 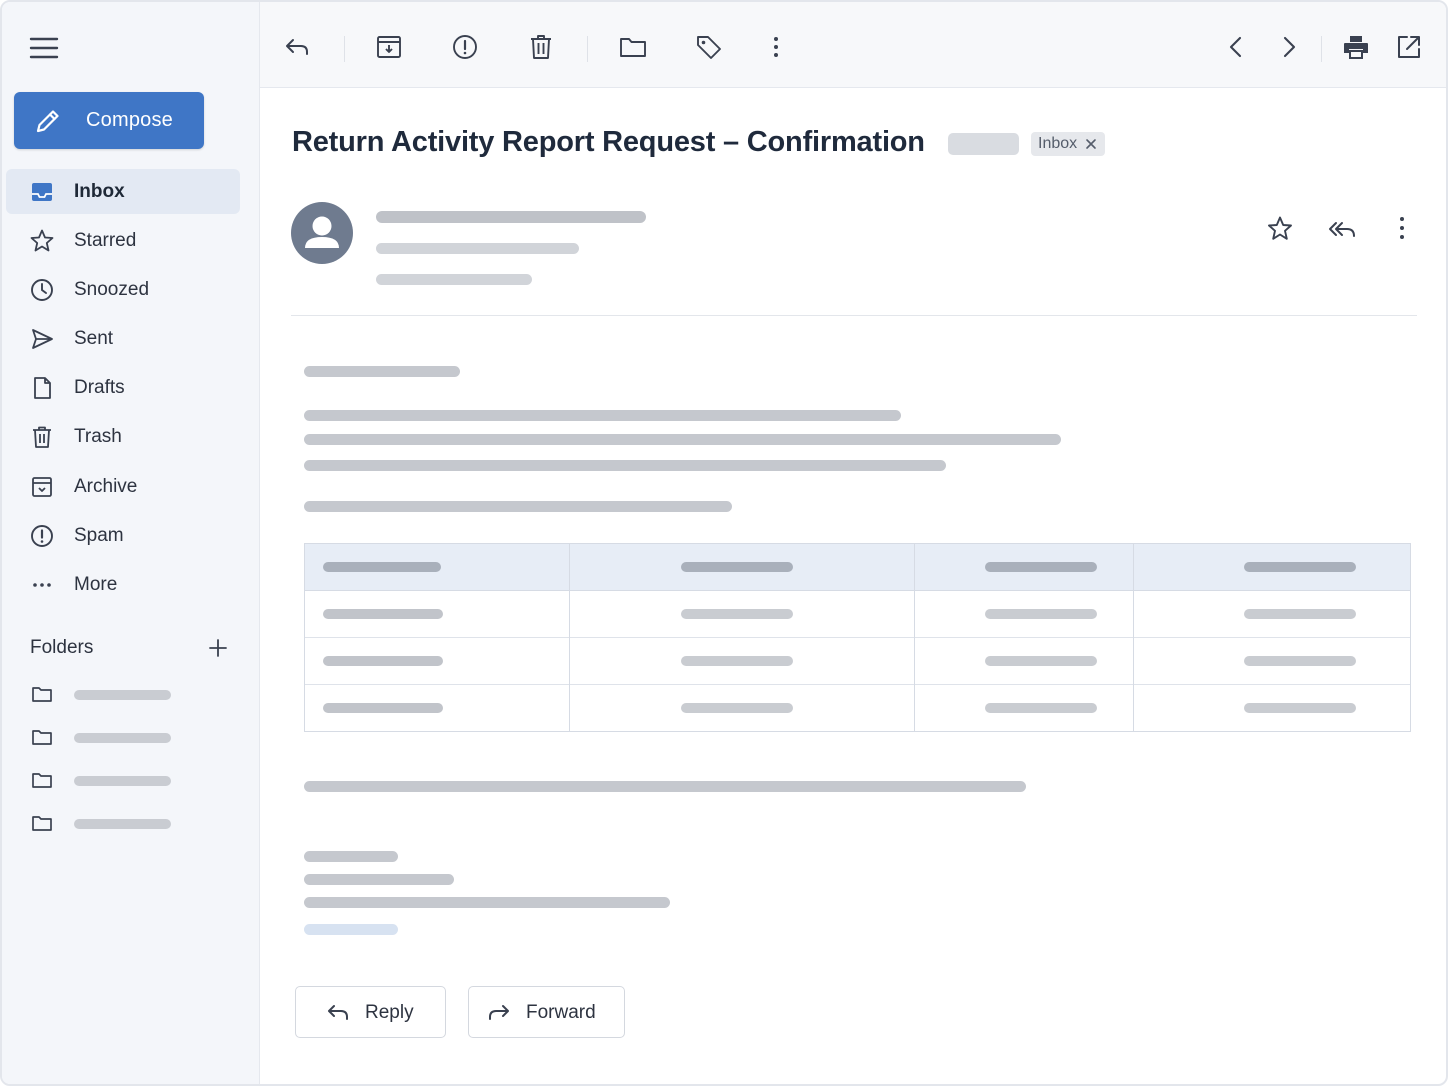 What do you see at coordinates (129, 120) in the screenshot?
I see `compose-label: Compose` at bounding box center [129, 120].